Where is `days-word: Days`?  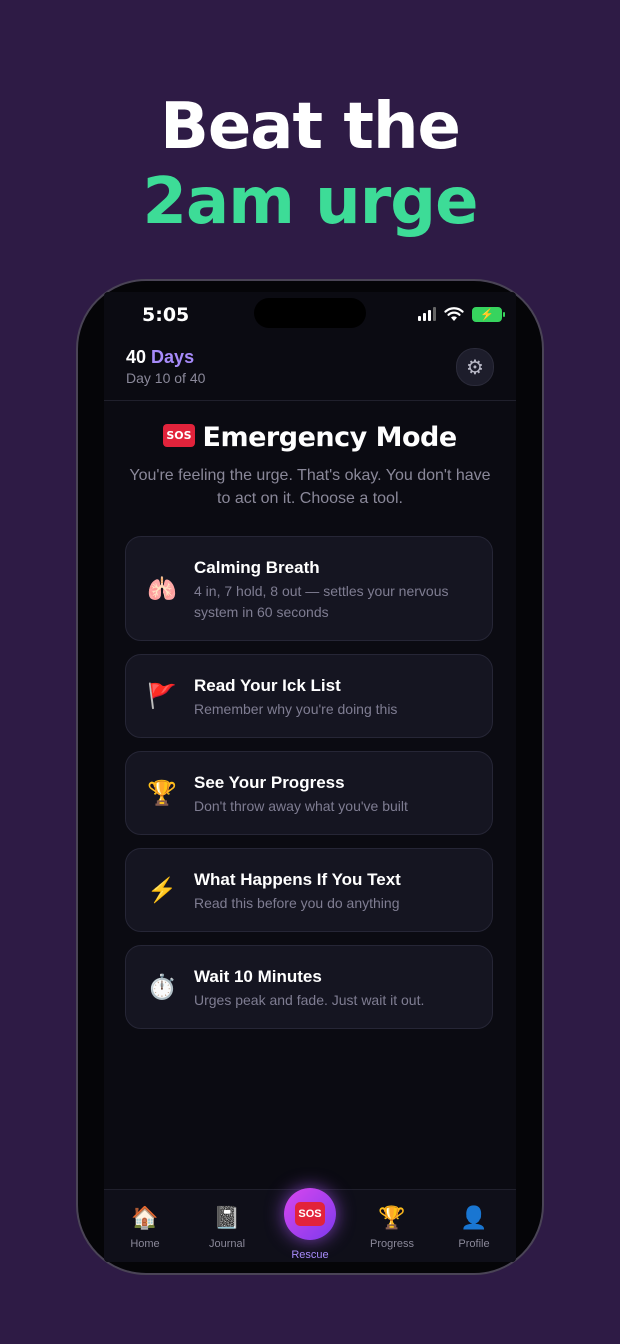 days-word: Days is located at coordinates (173, 357).